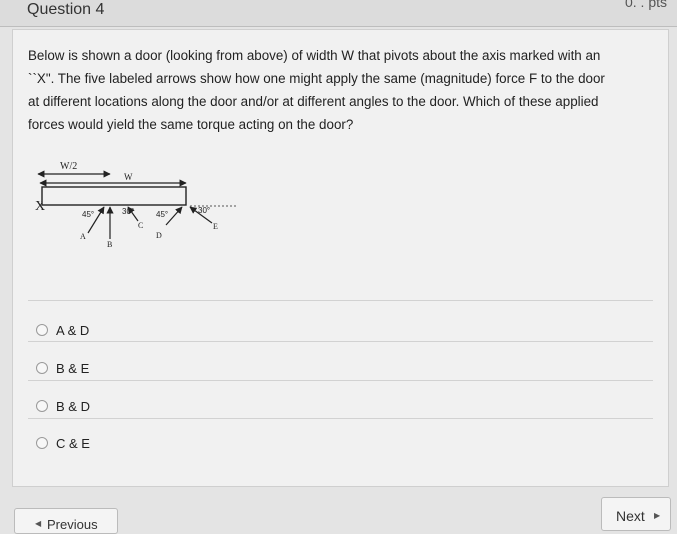  I want to click on question-title: Question 4, so click(66, 9).